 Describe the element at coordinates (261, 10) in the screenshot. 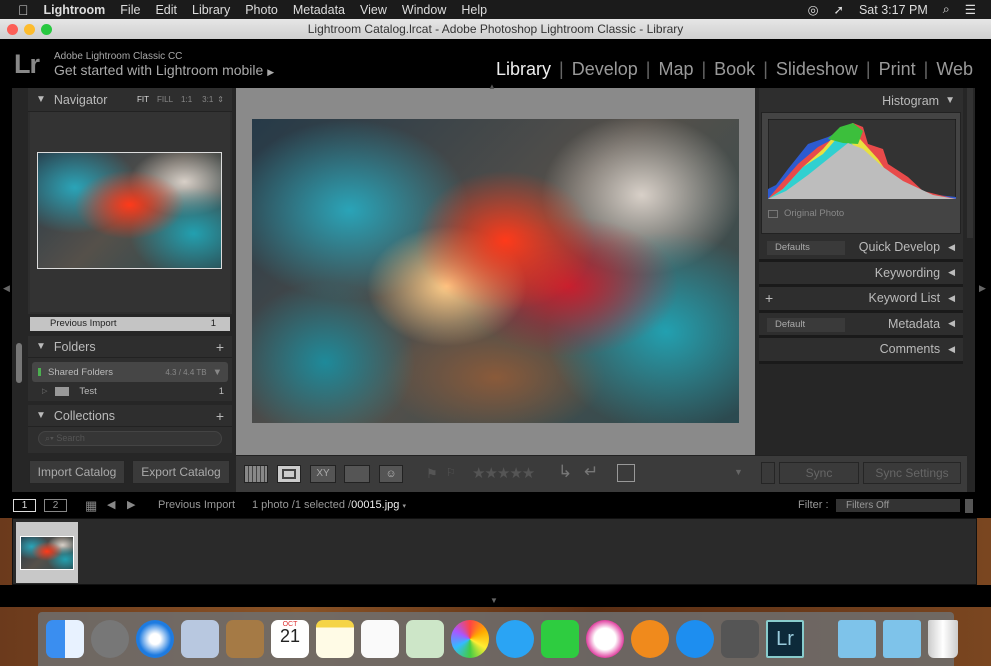

I see `menu-photo: Photo` at that location.